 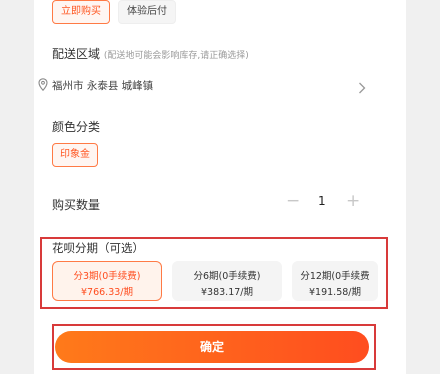 I want to click on delivery-section: 配送区域 (配送地可能会影响库存,请正确选择), so click(x=150, y=53).